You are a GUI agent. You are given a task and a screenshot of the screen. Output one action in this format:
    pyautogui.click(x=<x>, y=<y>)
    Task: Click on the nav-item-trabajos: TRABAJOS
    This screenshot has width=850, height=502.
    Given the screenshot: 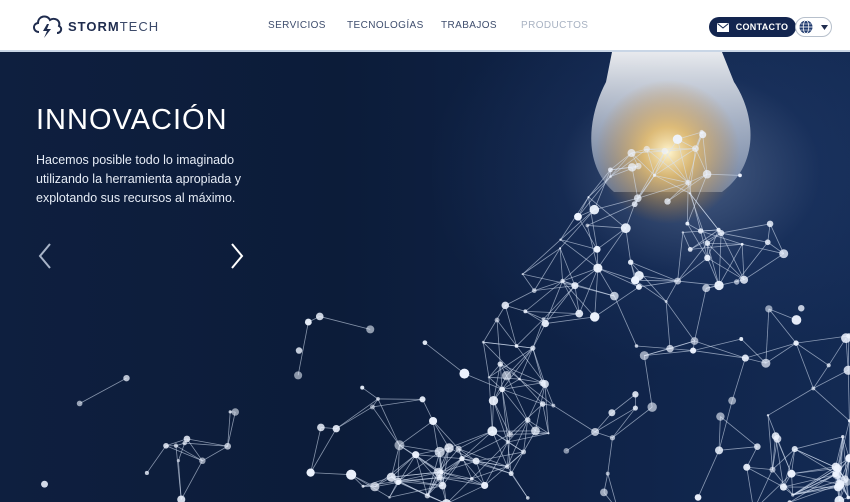 What is the action you would take?
    pyautogui.click(x=469, y=25)
    